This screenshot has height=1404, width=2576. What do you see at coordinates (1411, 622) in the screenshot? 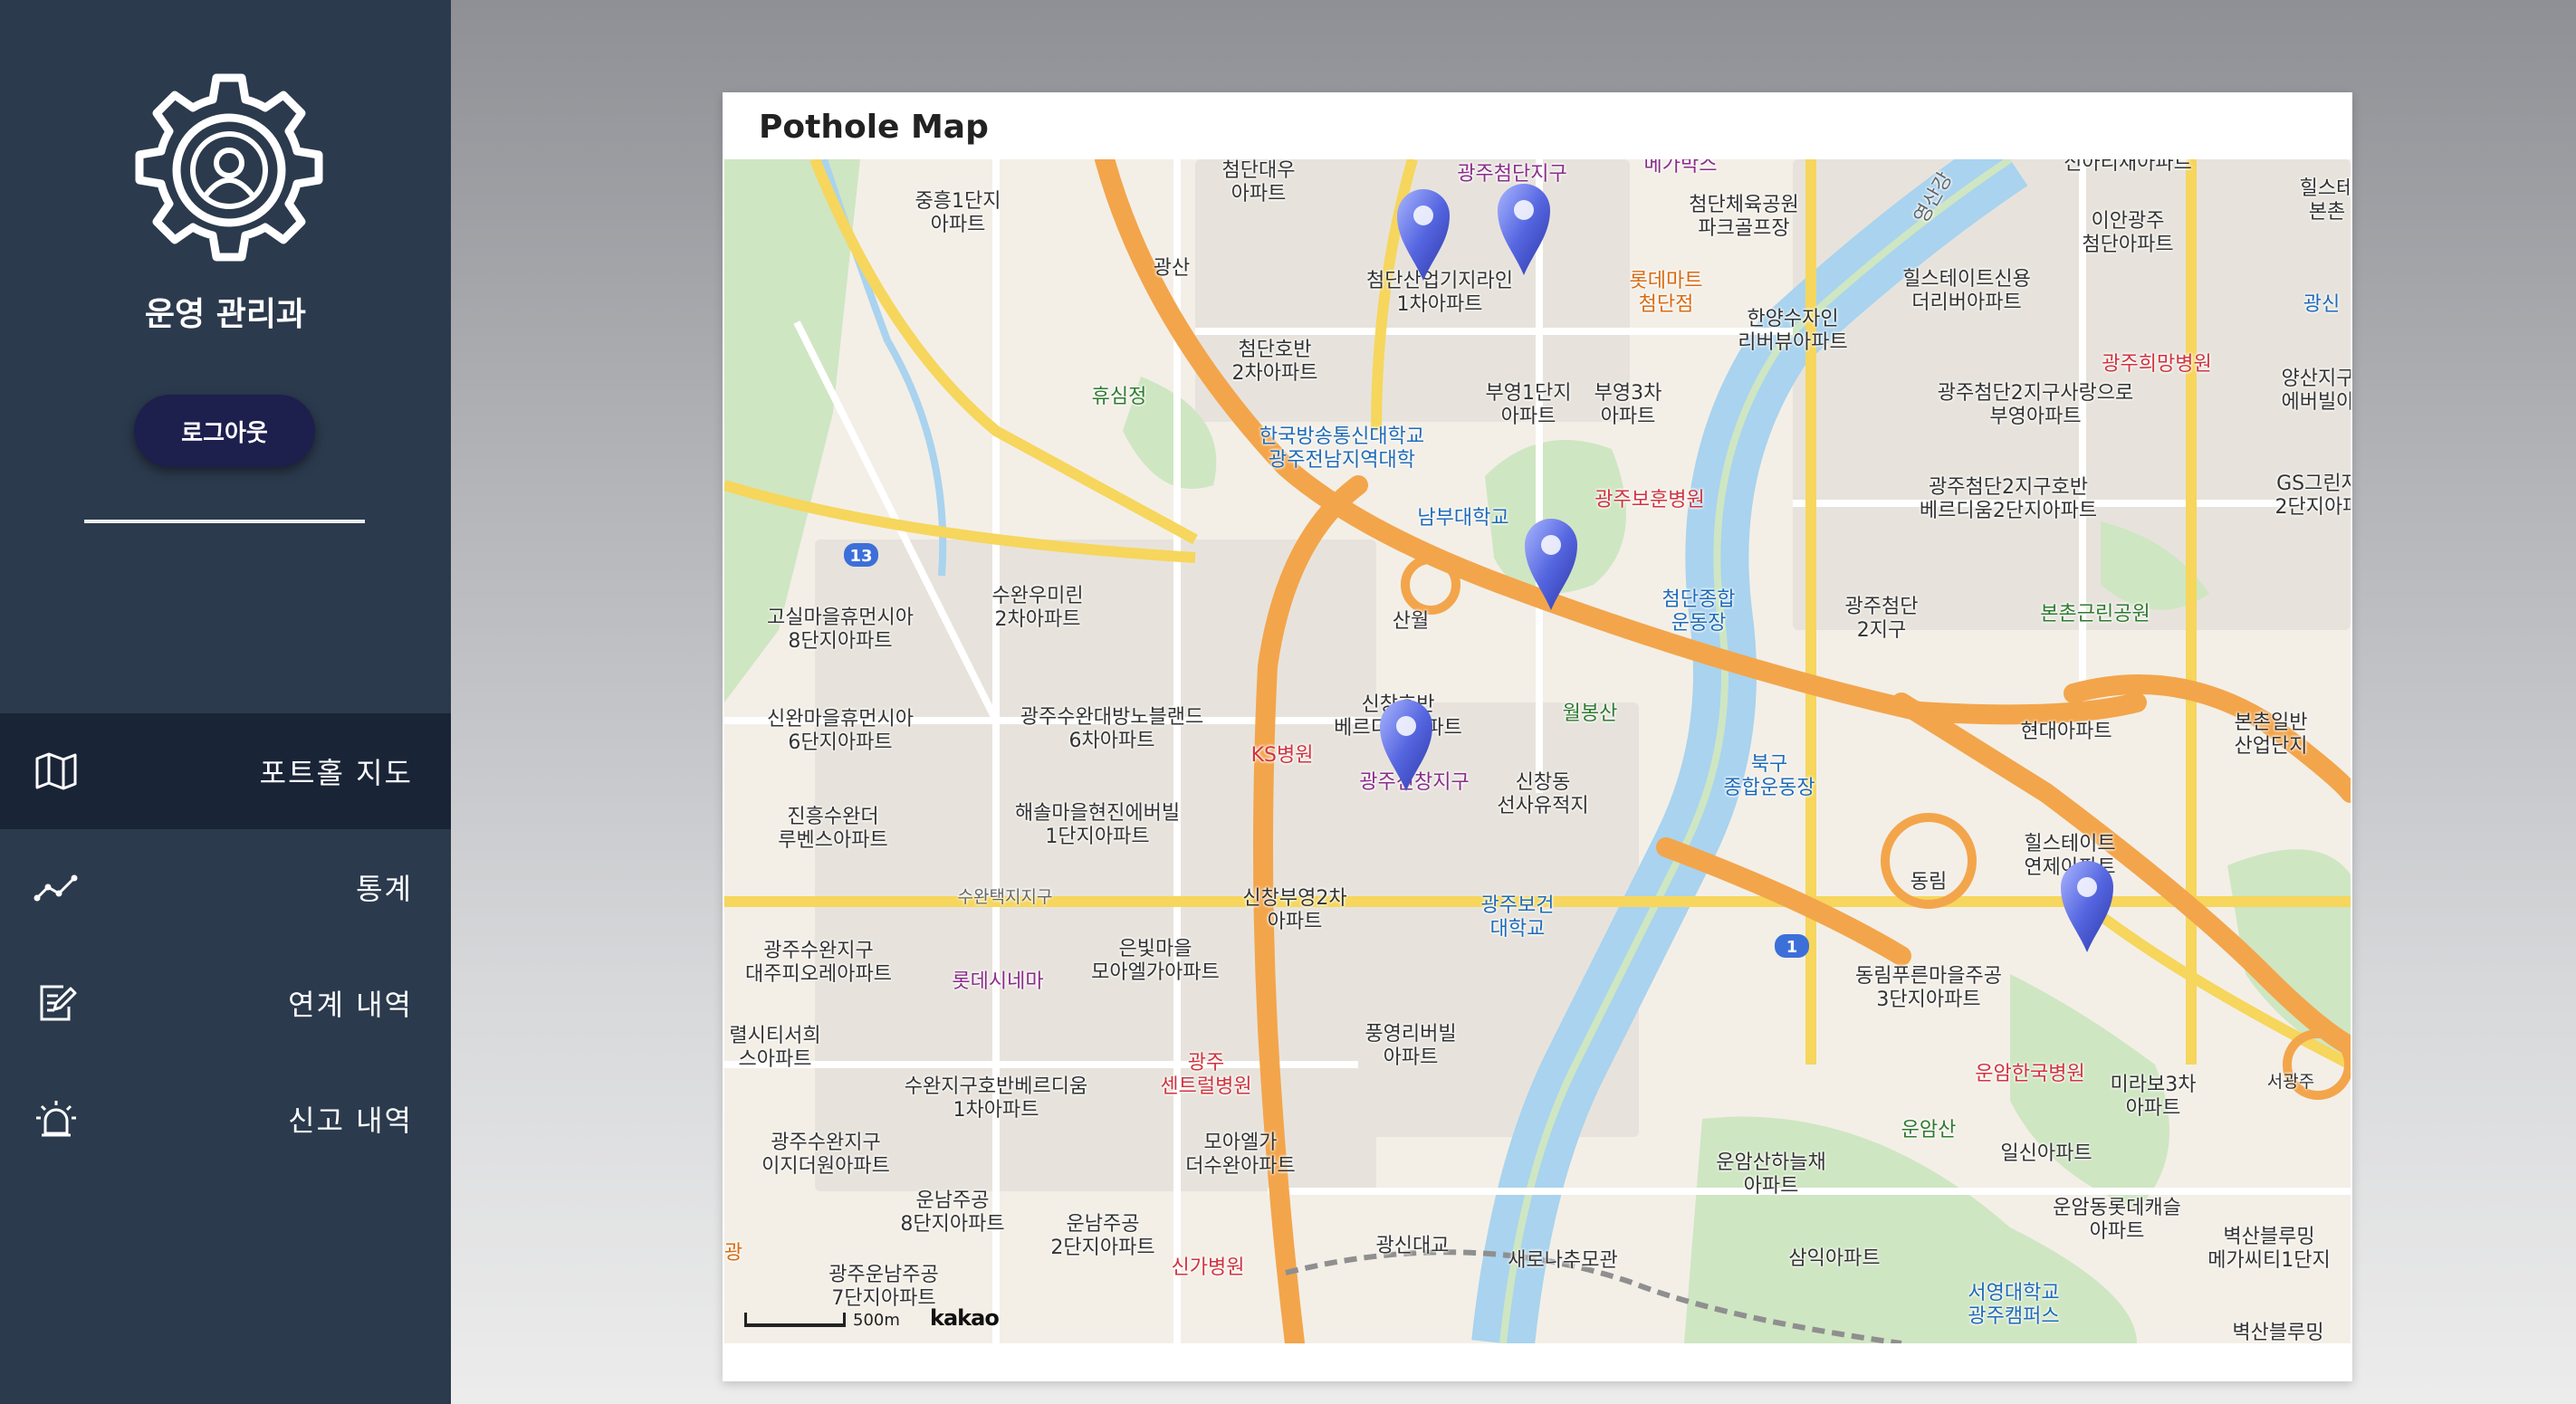
I see `map-poi-label: 산월` at bounding box center [1411, 622].